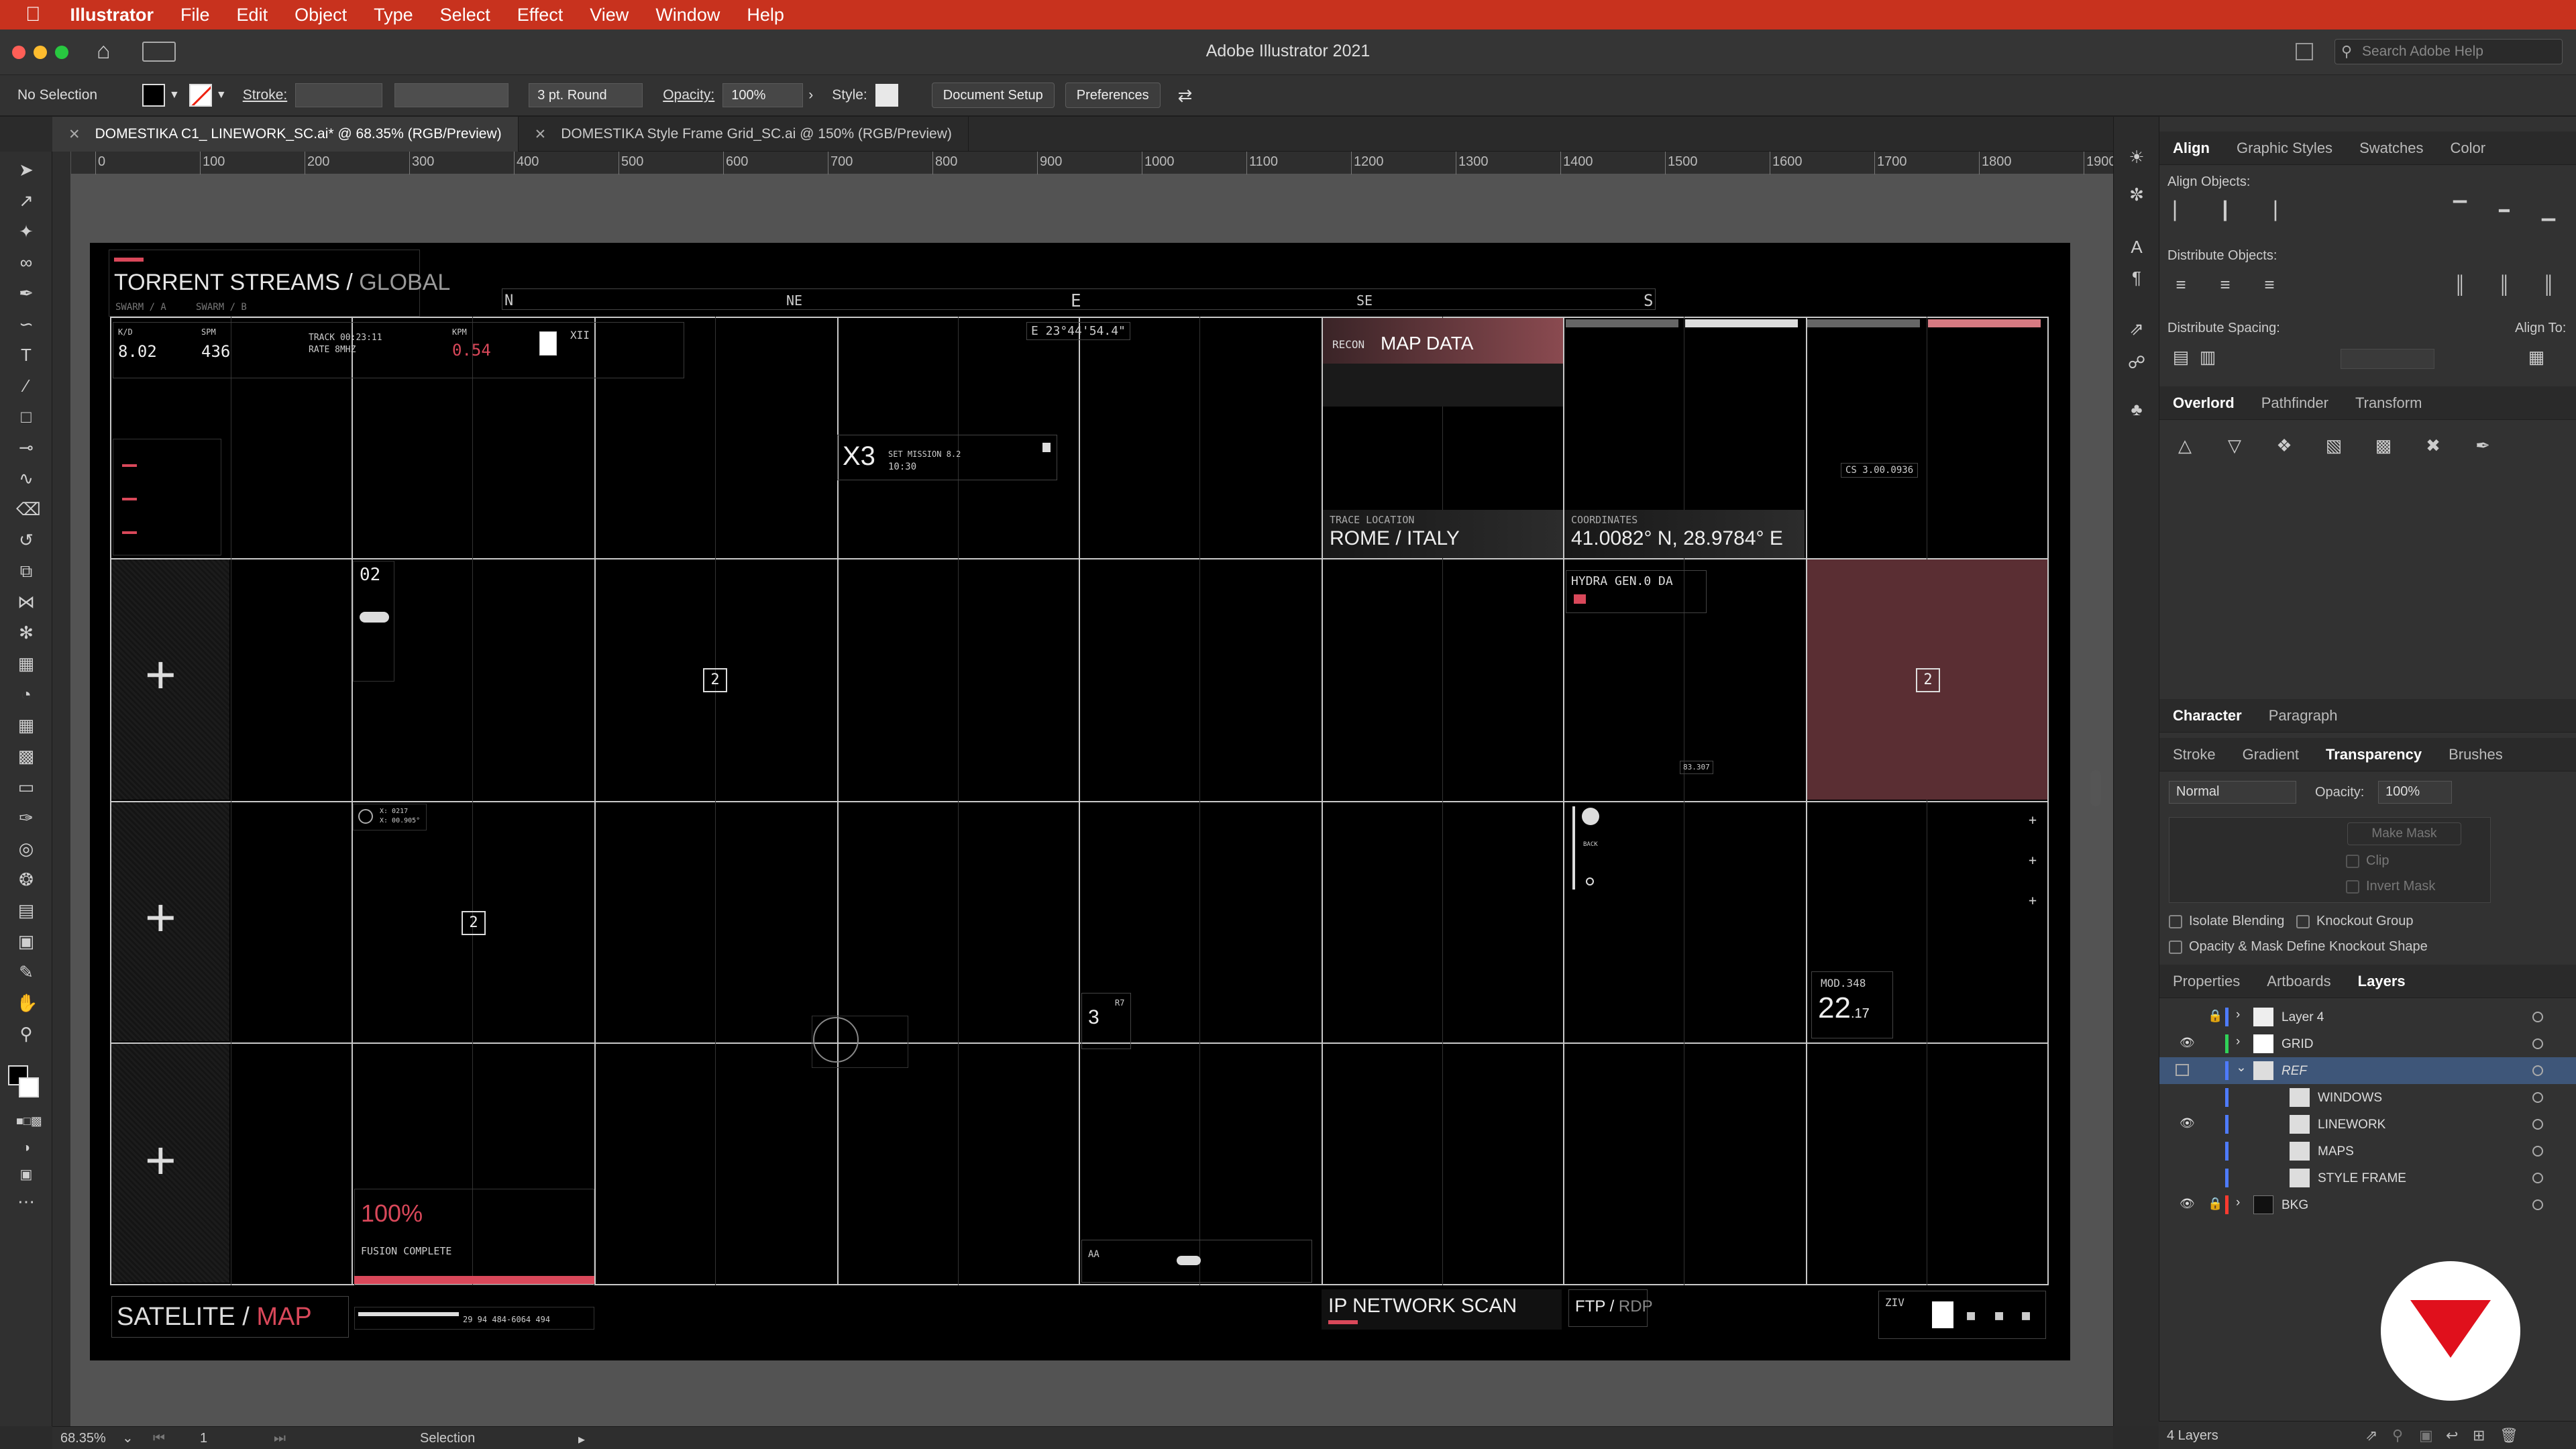 The image size is (2576, 1449). Describe the element at coordinates (2303, 715) in the screenshot. I see `tab-paragraph: Paragraph` at that location.